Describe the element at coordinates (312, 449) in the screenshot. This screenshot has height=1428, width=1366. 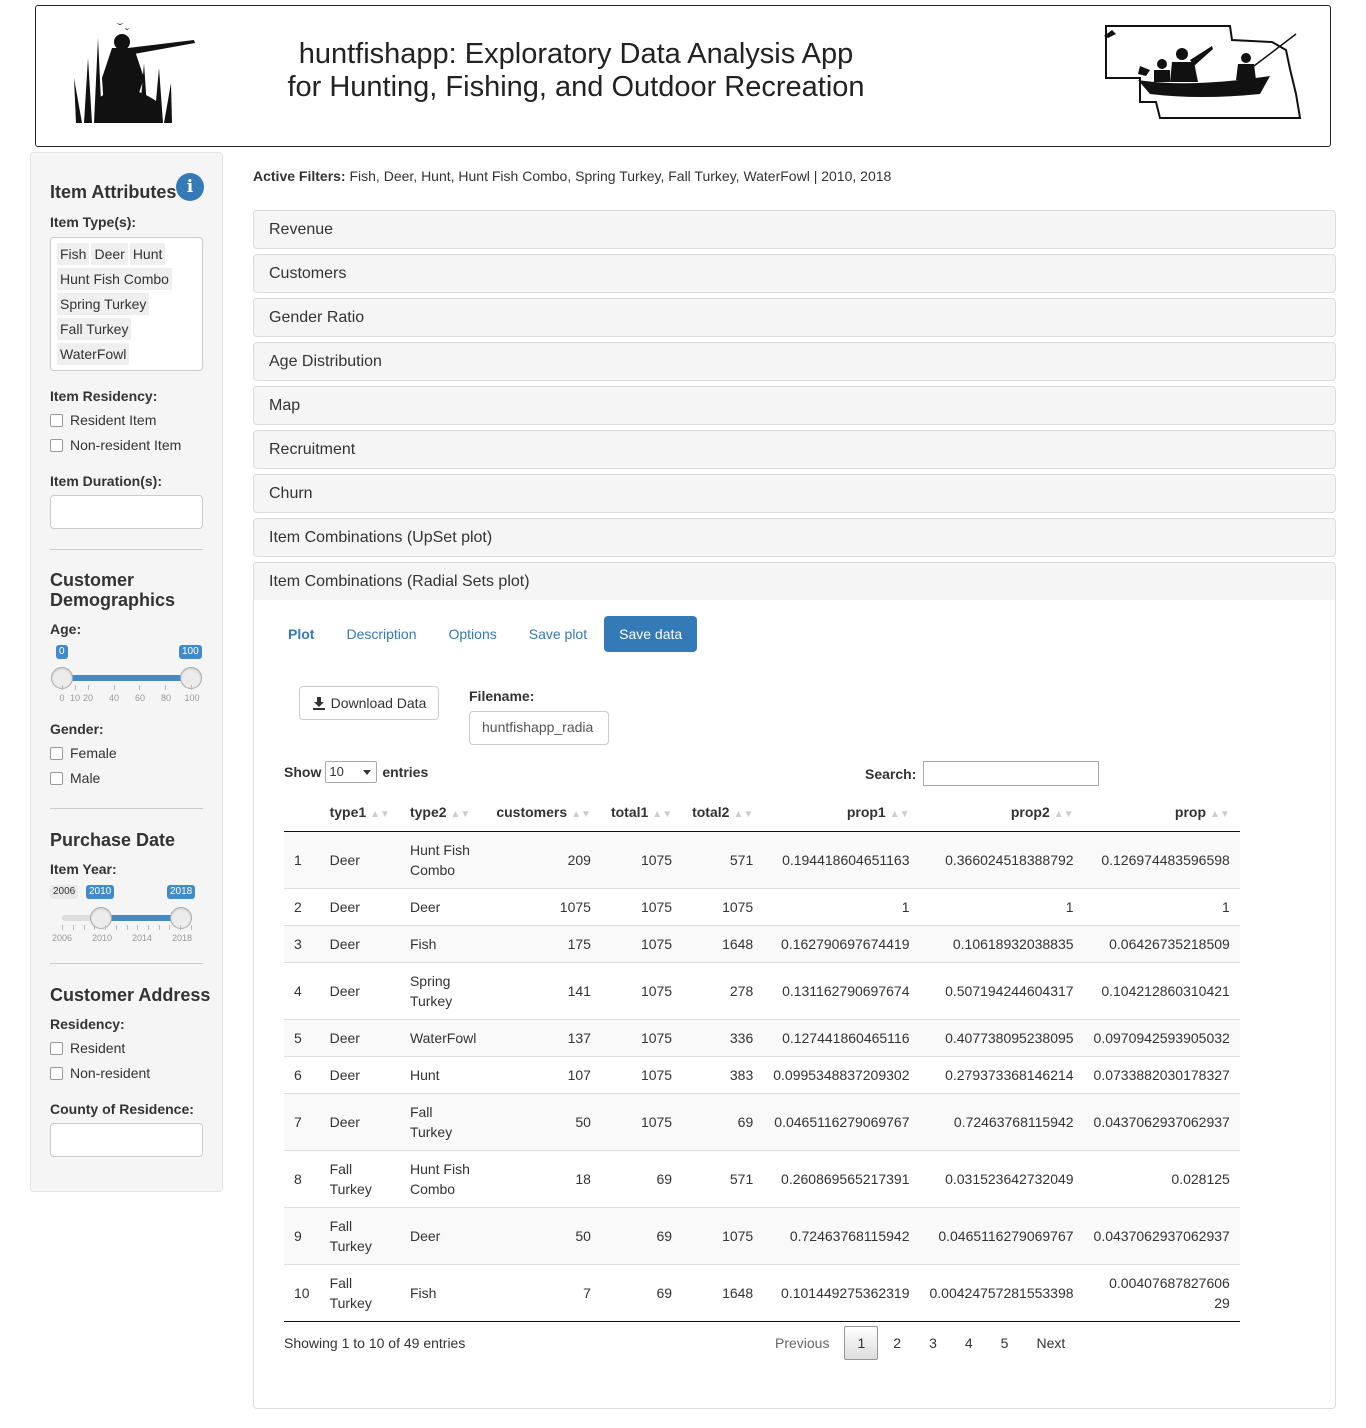
I see `panel-title: Recruitment` at that location.